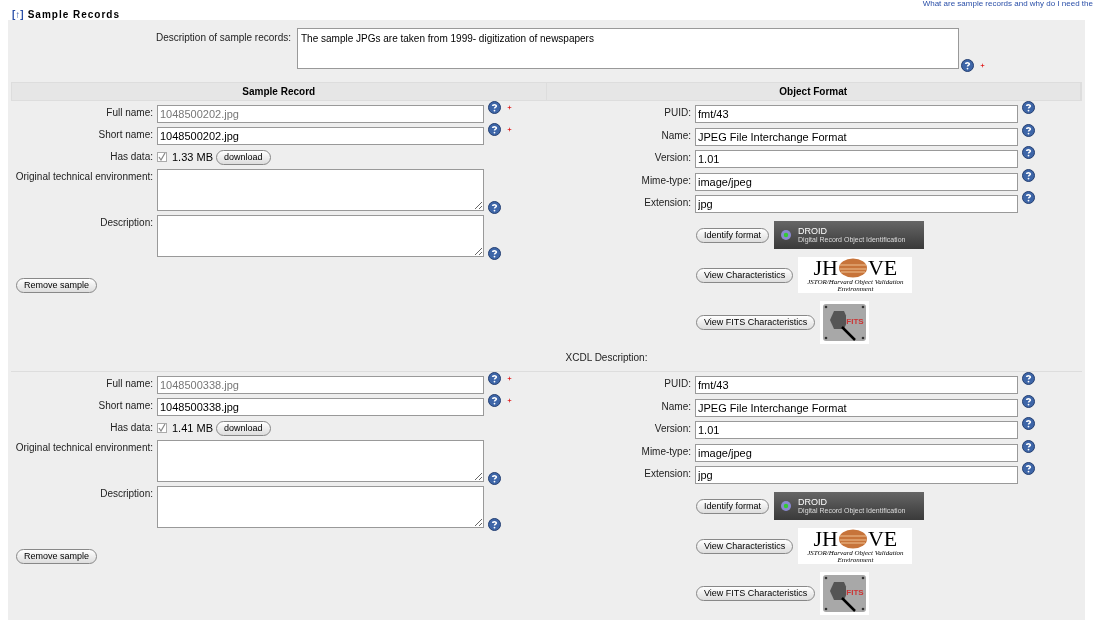  I want to click on file-size: 1.33 MB, so click(192, 157).